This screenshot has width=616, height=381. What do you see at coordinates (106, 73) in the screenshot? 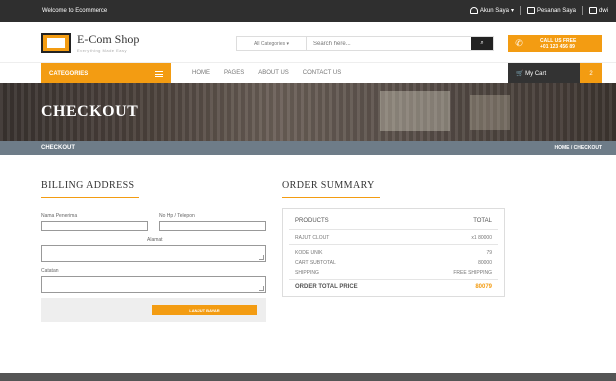
I see `categories-button: CATEGORIES` at bounding box center [106, 73].